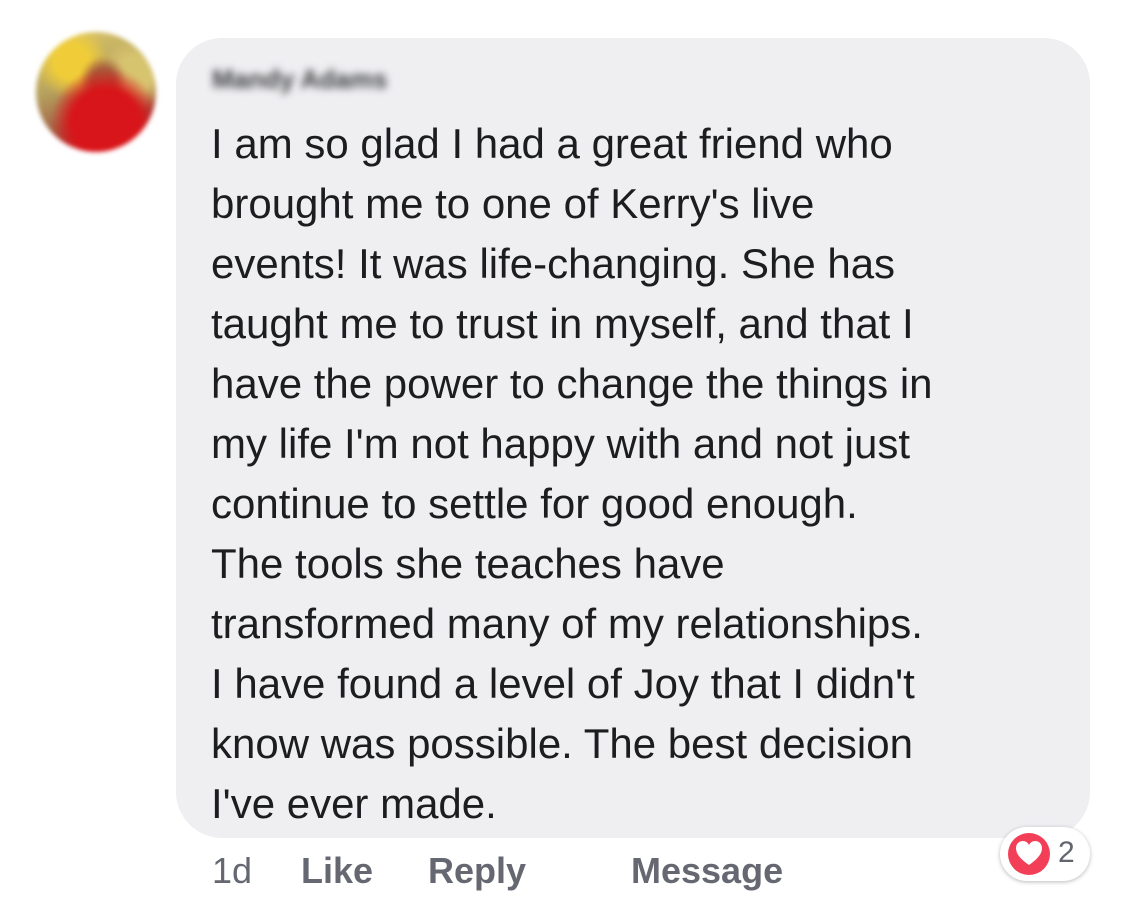 The image size is (1125, 915). I want to click on heart-icon, so click(1029, 854).